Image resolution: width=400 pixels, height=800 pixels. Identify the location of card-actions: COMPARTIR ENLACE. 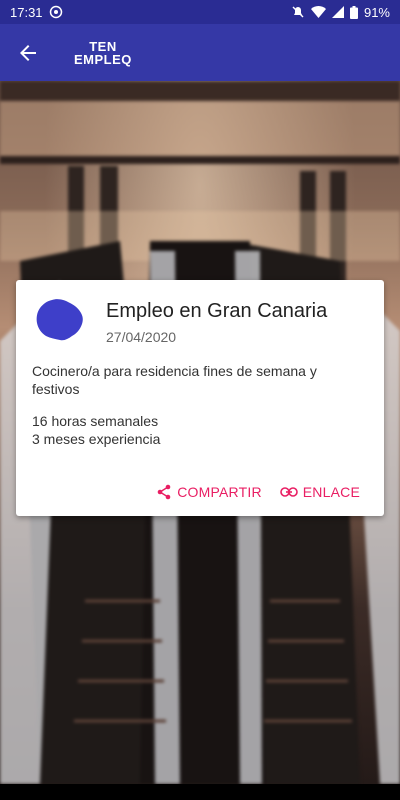
(258, 492).